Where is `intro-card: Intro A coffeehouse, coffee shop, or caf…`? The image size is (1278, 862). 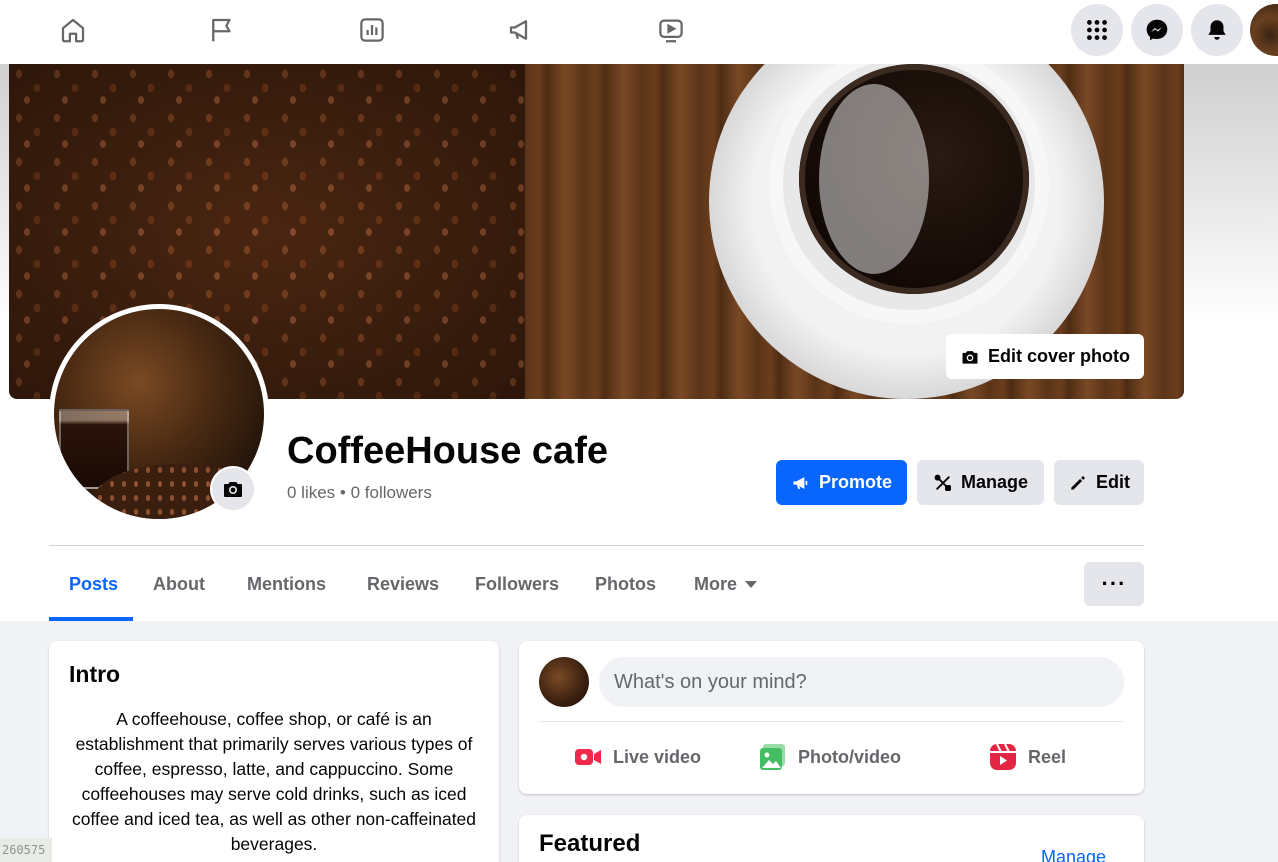 intro-card: Intro A coffeehouse, coffee shop, or caf… is located at coordinates (274, 751).